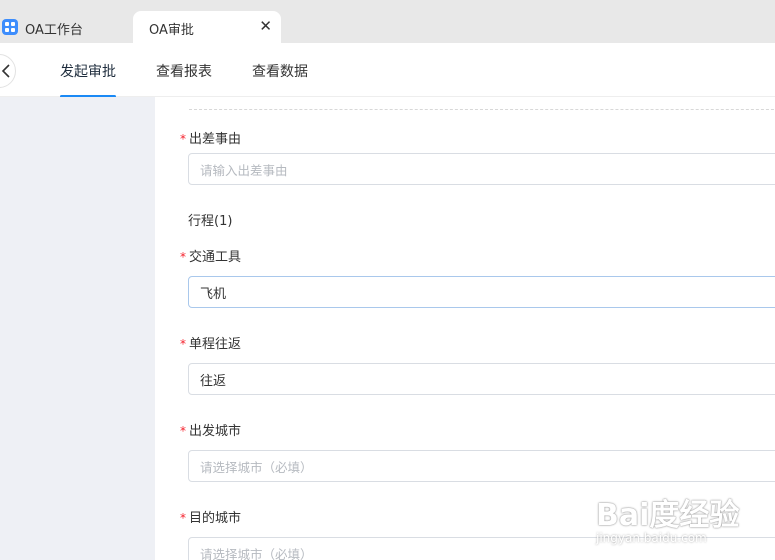  What do you see at coordinates (10, 27) in the screenshot?
I see `app-grid-icon` at bounding box center [10, 27].